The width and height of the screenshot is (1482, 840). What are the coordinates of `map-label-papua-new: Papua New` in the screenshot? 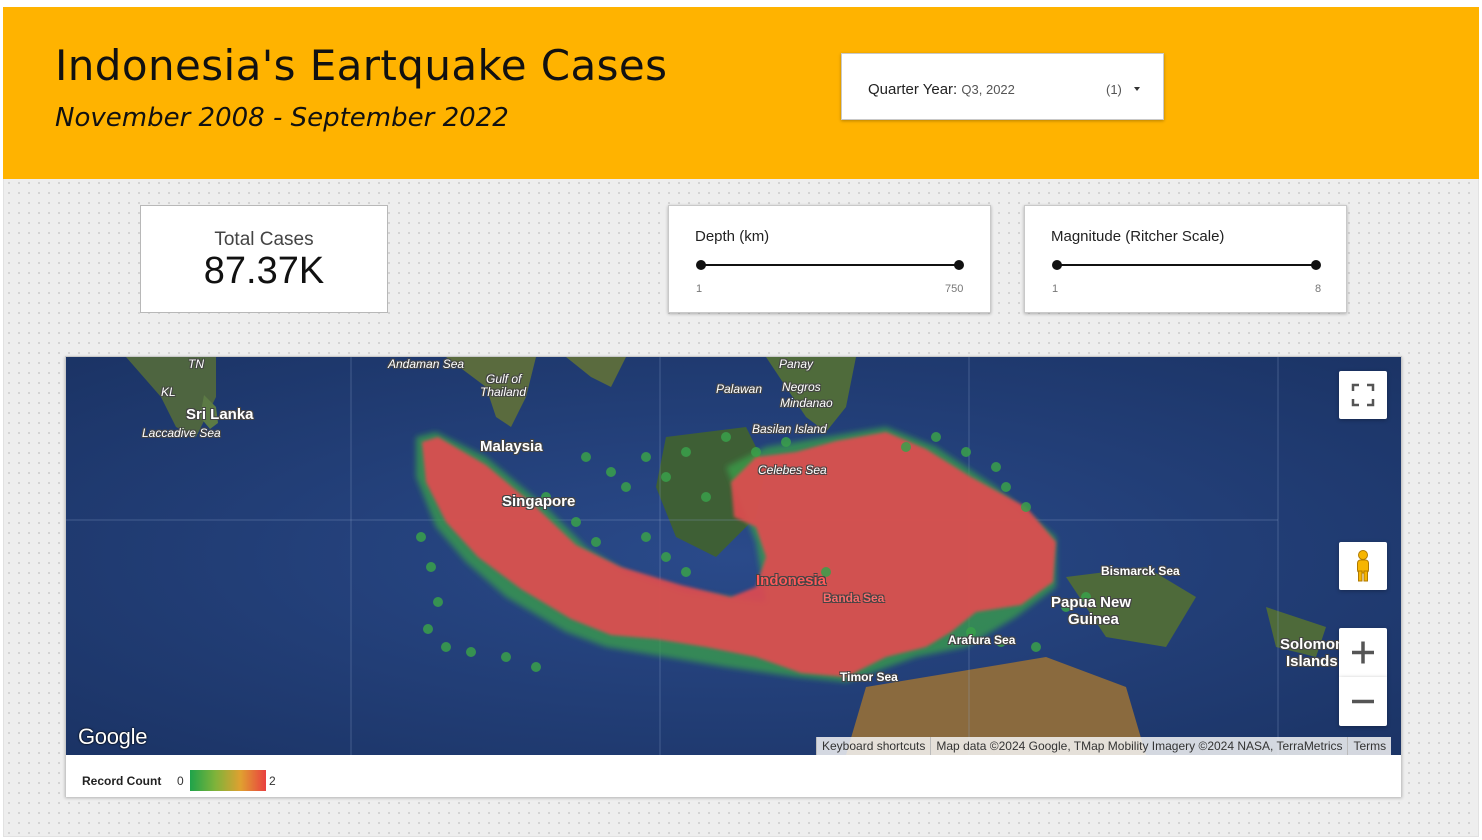 It's located at (1091, 602).